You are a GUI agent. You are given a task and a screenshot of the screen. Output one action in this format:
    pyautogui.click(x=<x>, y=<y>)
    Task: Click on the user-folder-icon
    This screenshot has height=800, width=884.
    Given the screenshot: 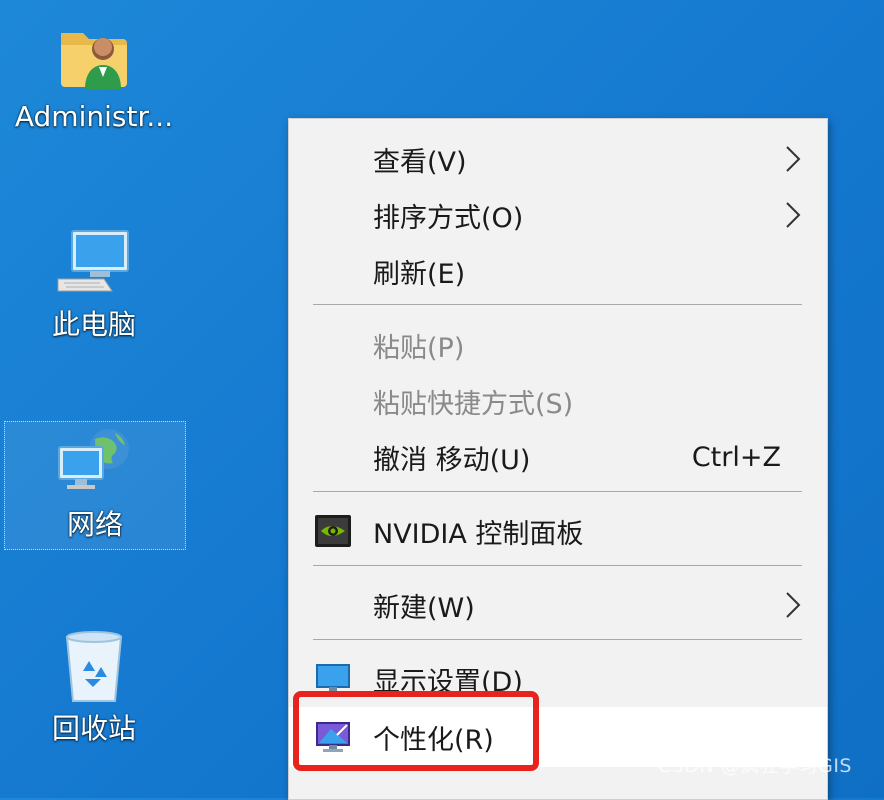 What is the action you would take?
    pyautogui.click(x=94, y=54)
    